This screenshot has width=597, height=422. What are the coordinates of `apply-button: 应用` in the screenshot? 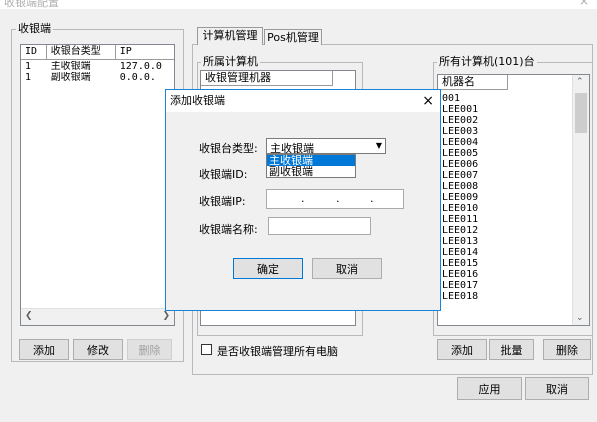 It's located at (489, 388).